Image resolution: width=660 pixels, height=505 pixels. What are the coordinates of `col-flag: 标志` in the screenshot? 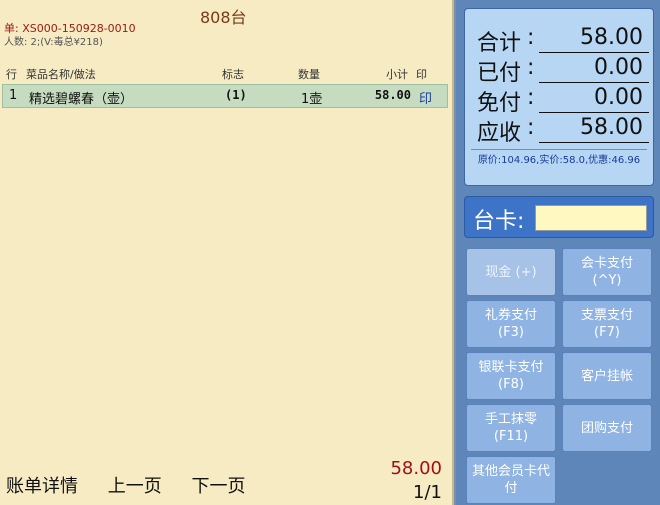 It's located at (233, 74).